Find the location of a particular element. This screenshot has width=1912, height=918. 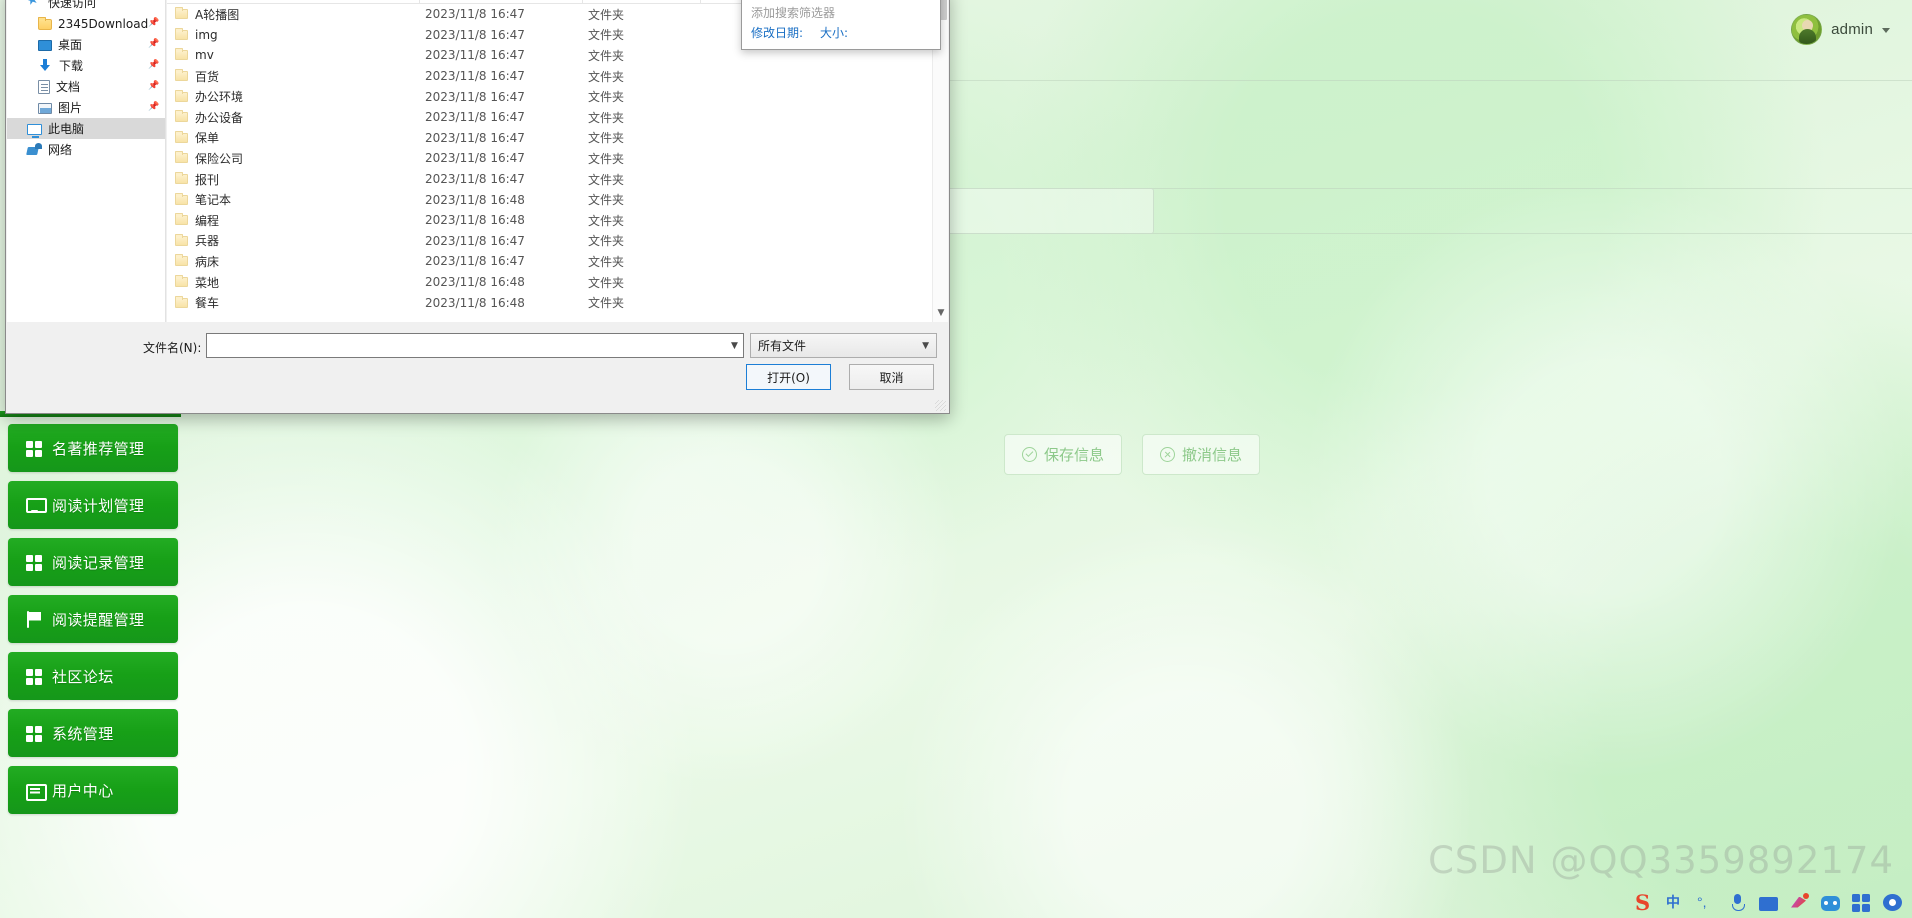

chinese-mode-icon: 中 is located at coordinates (1675, 902).